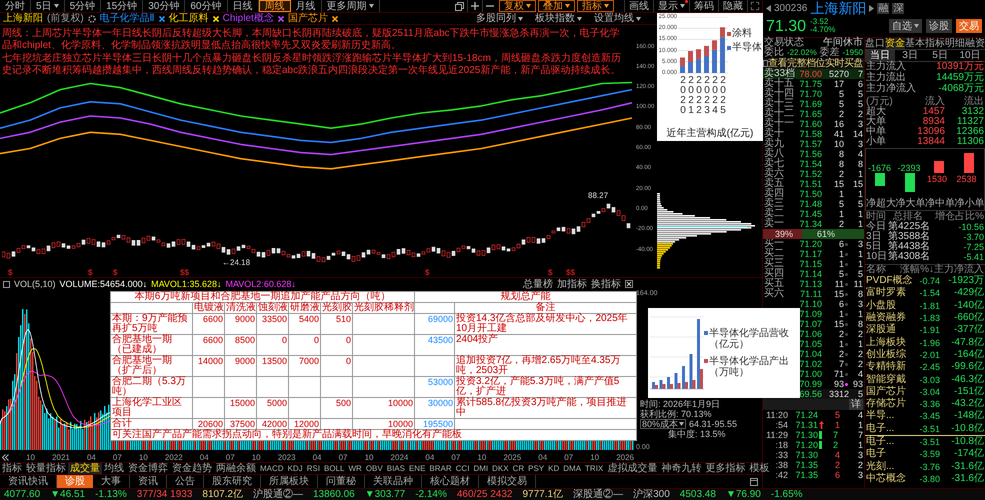 The width and height of the screenshot is (985, 500). What do you see at coordinates (517, 6) in the screenshot?
I see `chart-tool-button: 复权` at bounding box center [517, 6].